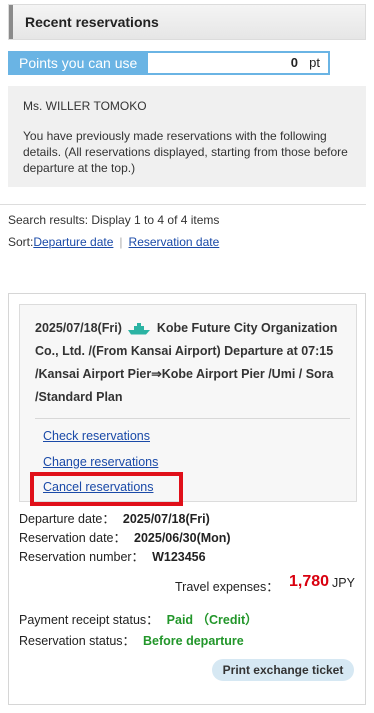 Image resolution: width=374 pixels, height=713 pixels. I want to click on reservation-status-row: Reservation status： Before departure, so click(131, 639).